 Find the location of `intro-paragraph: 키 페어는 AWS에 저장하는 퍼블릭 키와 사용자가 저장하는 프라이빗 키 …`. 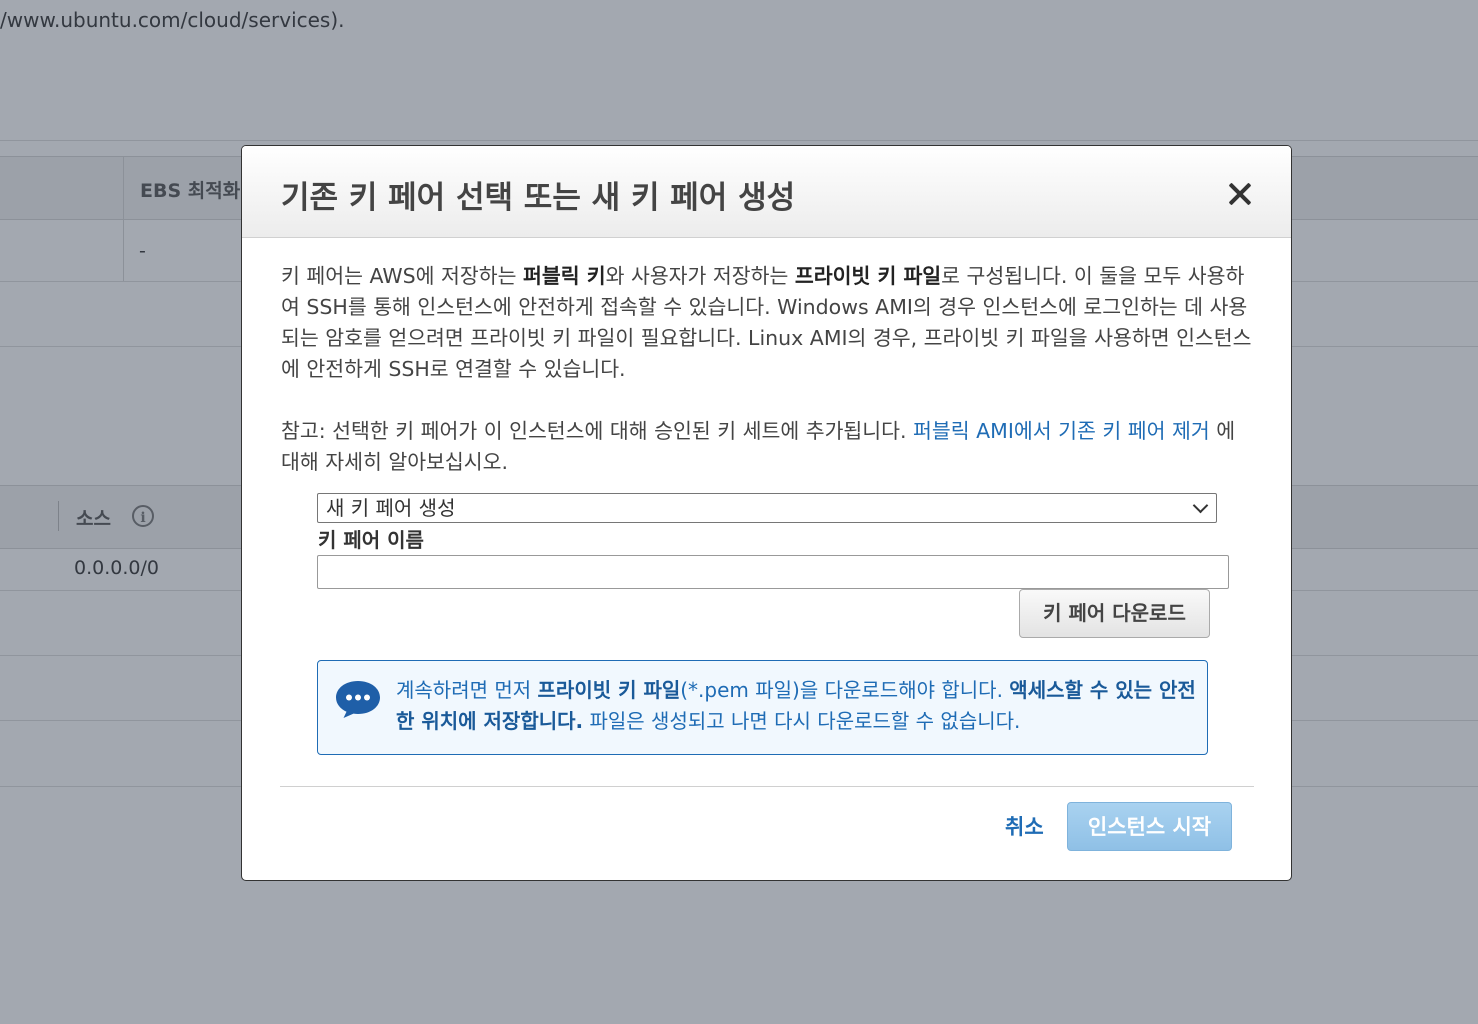

intro-paragraph: 키 페어는 AWS에 저장하는 퍼블릭 키와 사용자가 저장하는 프라이빗 키 … is located at coordinates (768, 323).